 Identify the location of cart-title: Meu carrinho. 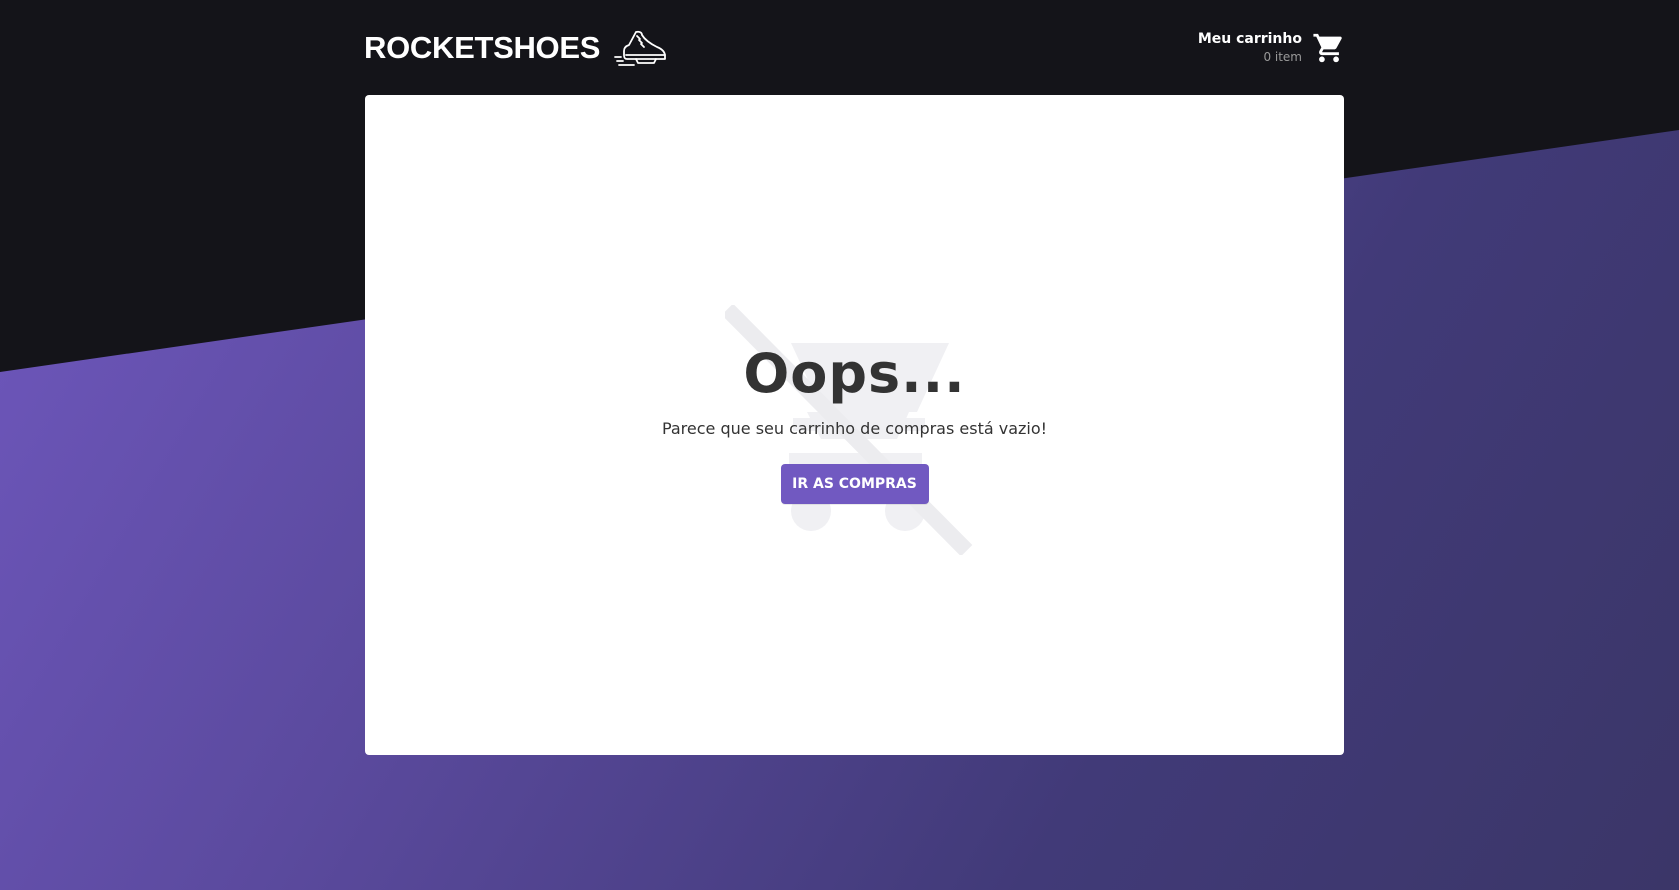
(1249, 38).